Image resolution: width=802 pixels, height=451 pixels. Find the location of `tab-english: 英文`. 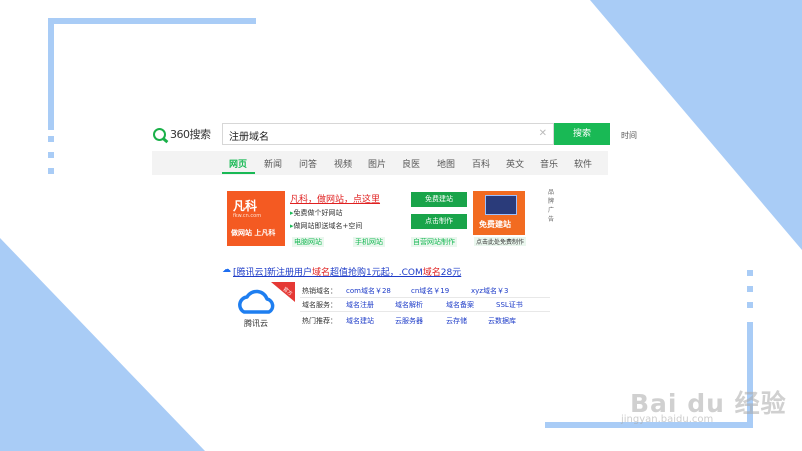

tab-english: 英文 is located at coordinates (515, 163).